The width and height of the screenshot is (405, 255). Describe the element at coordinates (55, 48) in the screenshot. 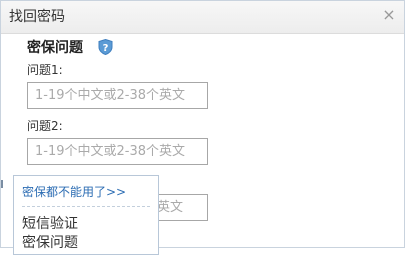

I see `section-title: 密保问题` at that location.